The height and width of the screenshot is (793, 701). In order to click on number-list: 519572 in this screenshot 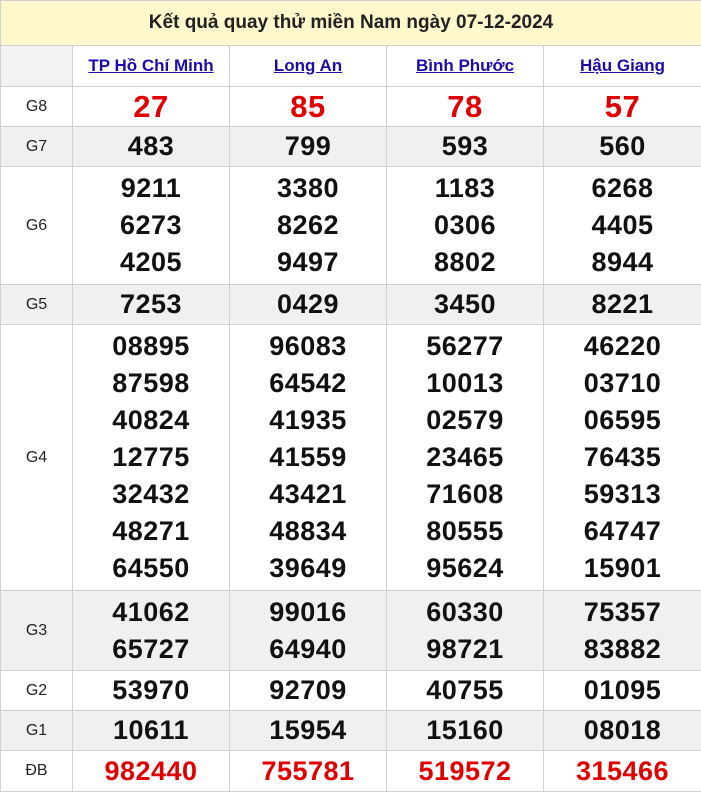, I will do `click(465, 771)`.